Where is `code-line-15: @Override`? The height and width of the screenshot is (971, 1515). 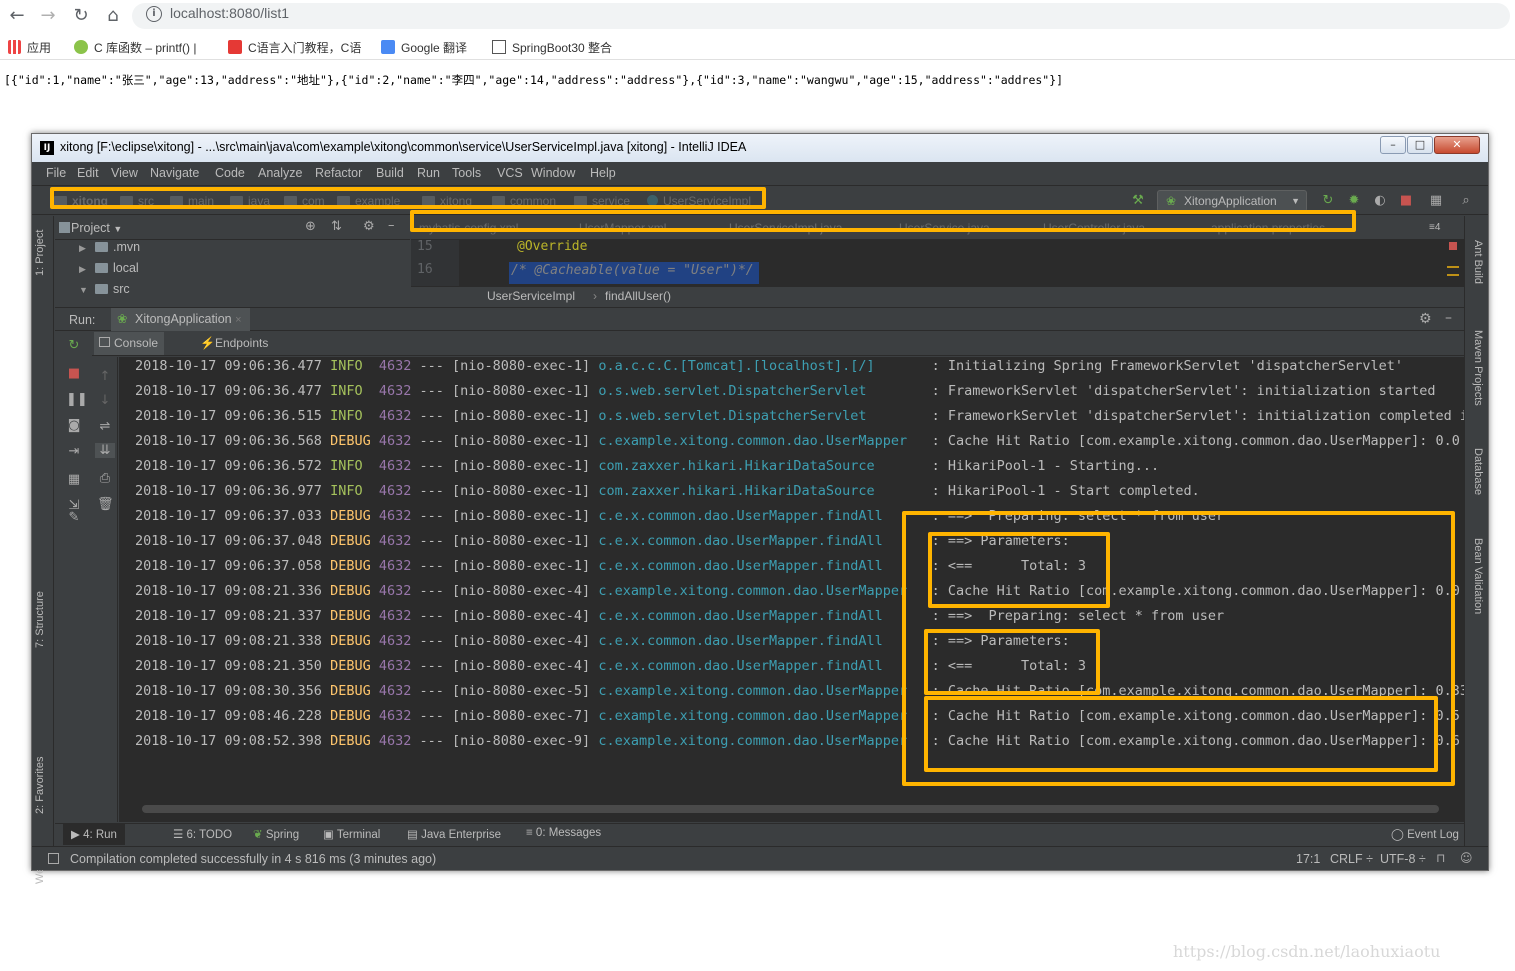
code-line-15: @Override is located at coordinates (552, 246).